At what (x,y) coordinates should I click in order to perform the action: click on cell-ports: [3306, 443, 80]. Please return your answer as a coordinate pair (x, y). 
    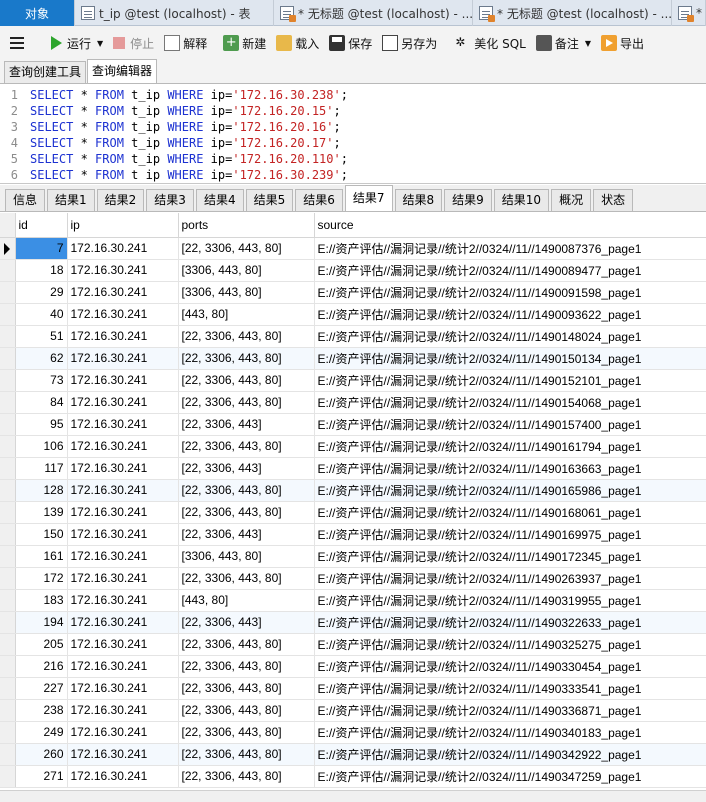
    Looking at the image, I should click on (246, 270).